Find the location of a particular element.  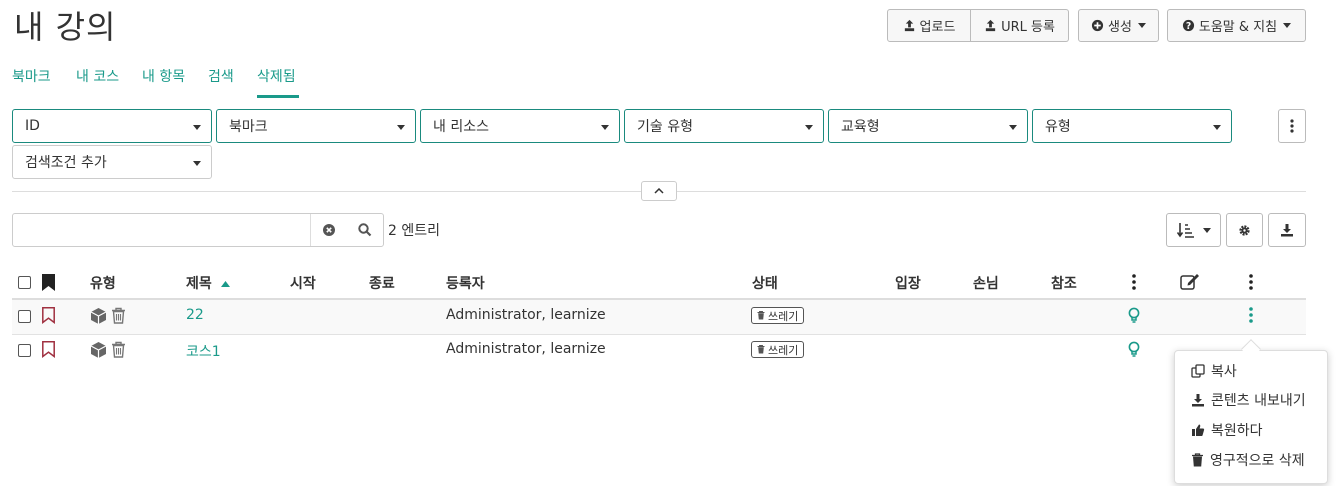

clear-search-icon is located at coordinates (329, 230).